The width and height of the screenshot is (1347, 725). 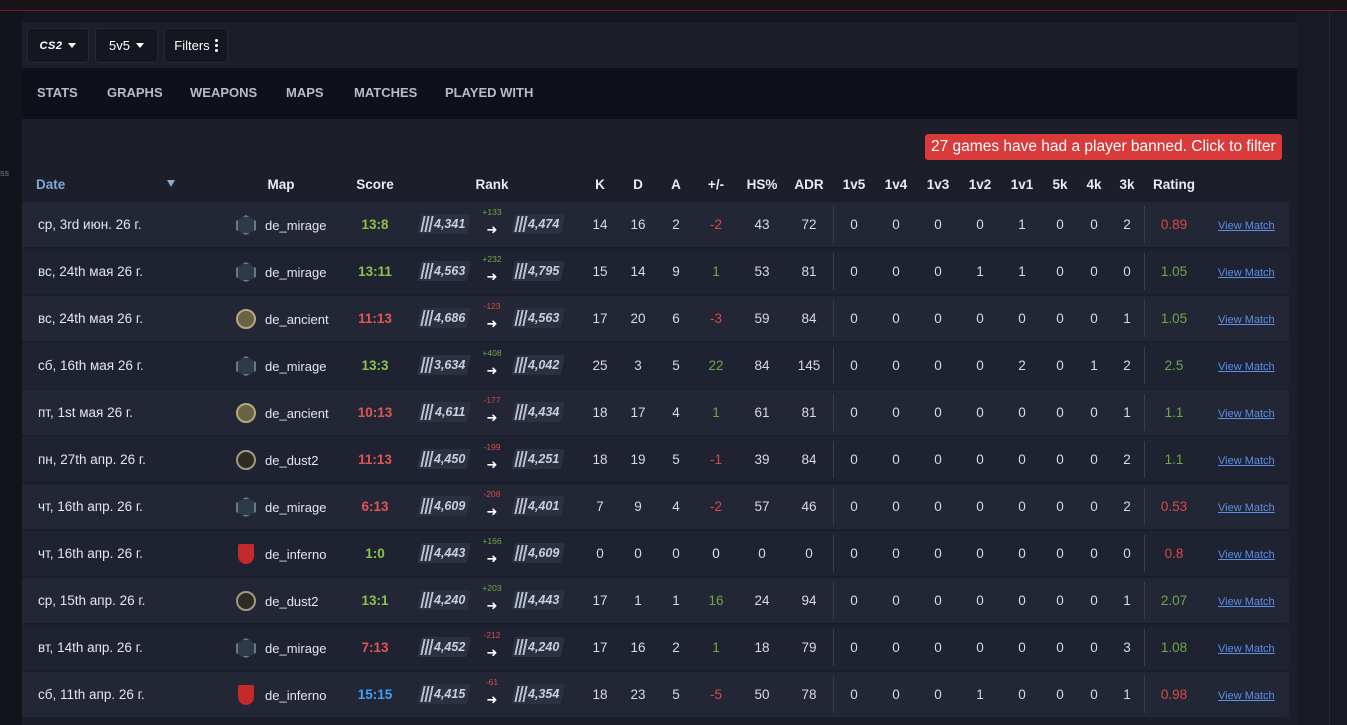 I want to click on column-deaths: D, so click(x=638, y=184).